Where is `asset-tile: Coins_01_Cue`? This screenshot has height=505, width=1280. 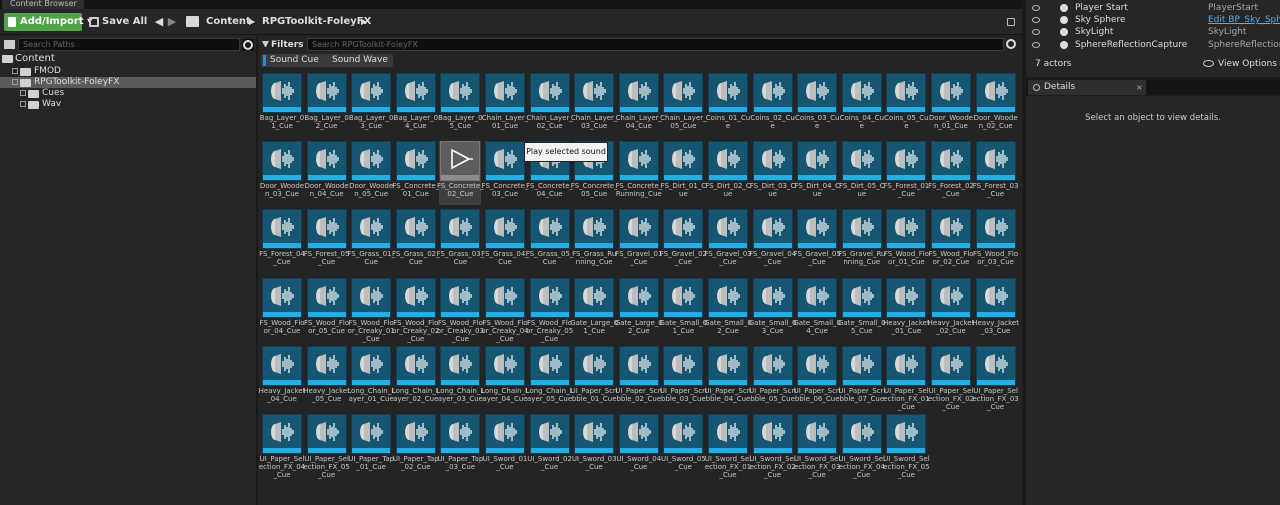
asset-tile: Coins_01_Cue is located at coordinates (728, 105).